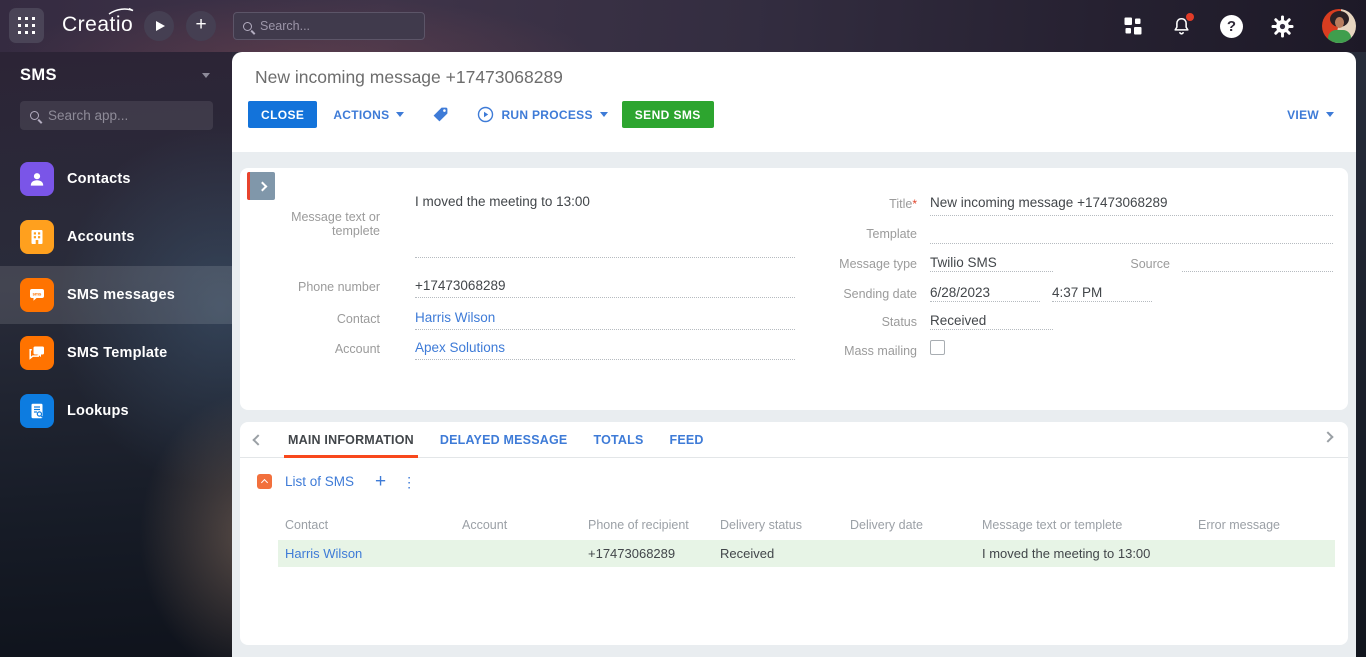 The width and height of the screenshot is (1366, 657). Describe the element at coordinates (1263, 525) in the screenshot. I see `column-header-error-message: Error message` at that location.